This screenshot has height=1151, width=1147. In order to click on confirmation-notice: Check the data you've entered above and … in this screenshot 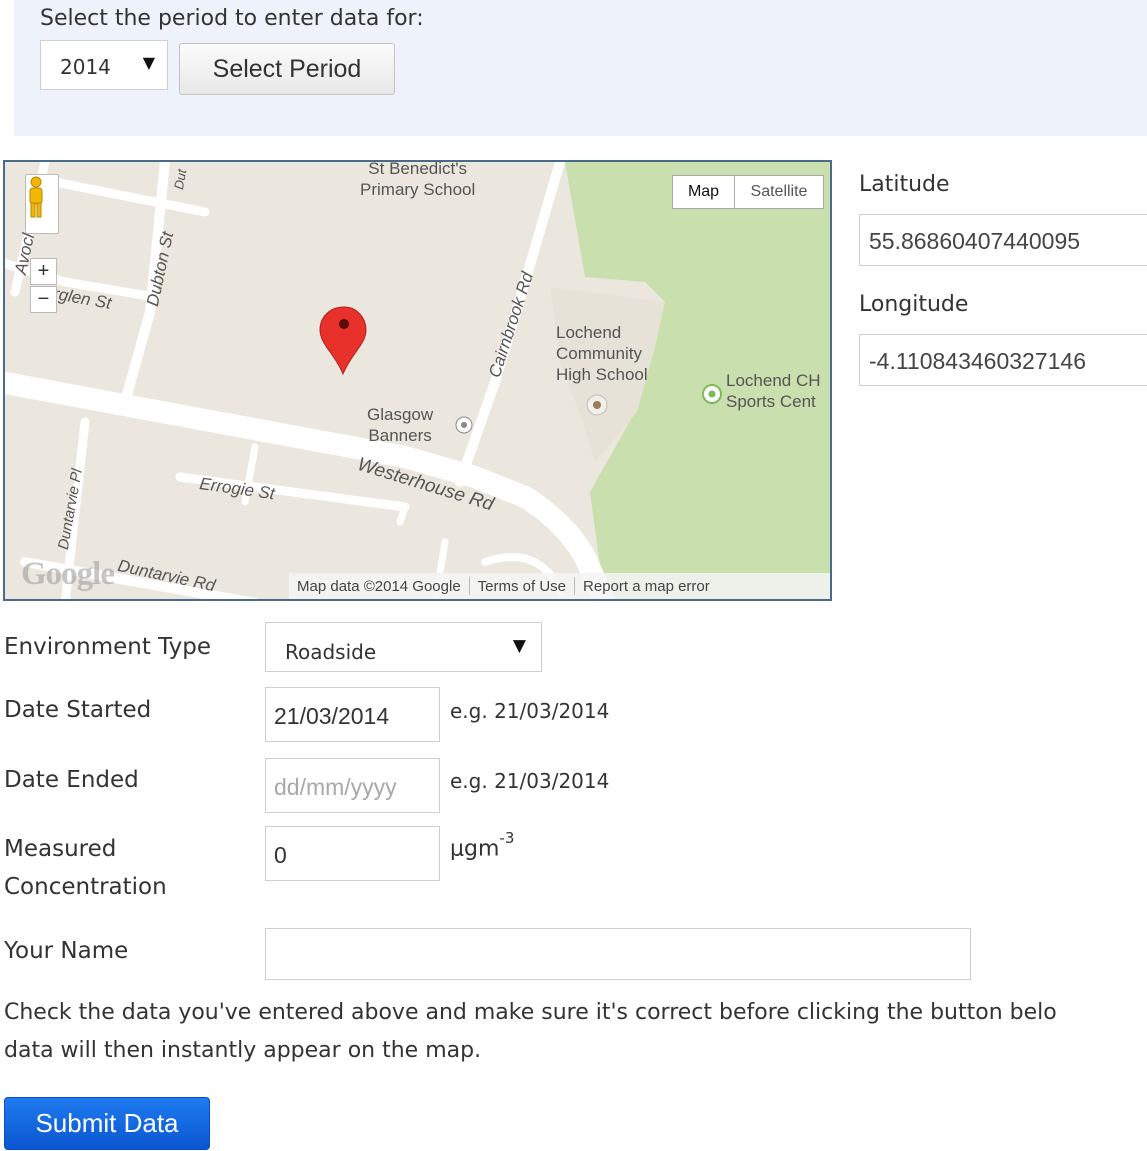, I will do `click(575, 1032)`.